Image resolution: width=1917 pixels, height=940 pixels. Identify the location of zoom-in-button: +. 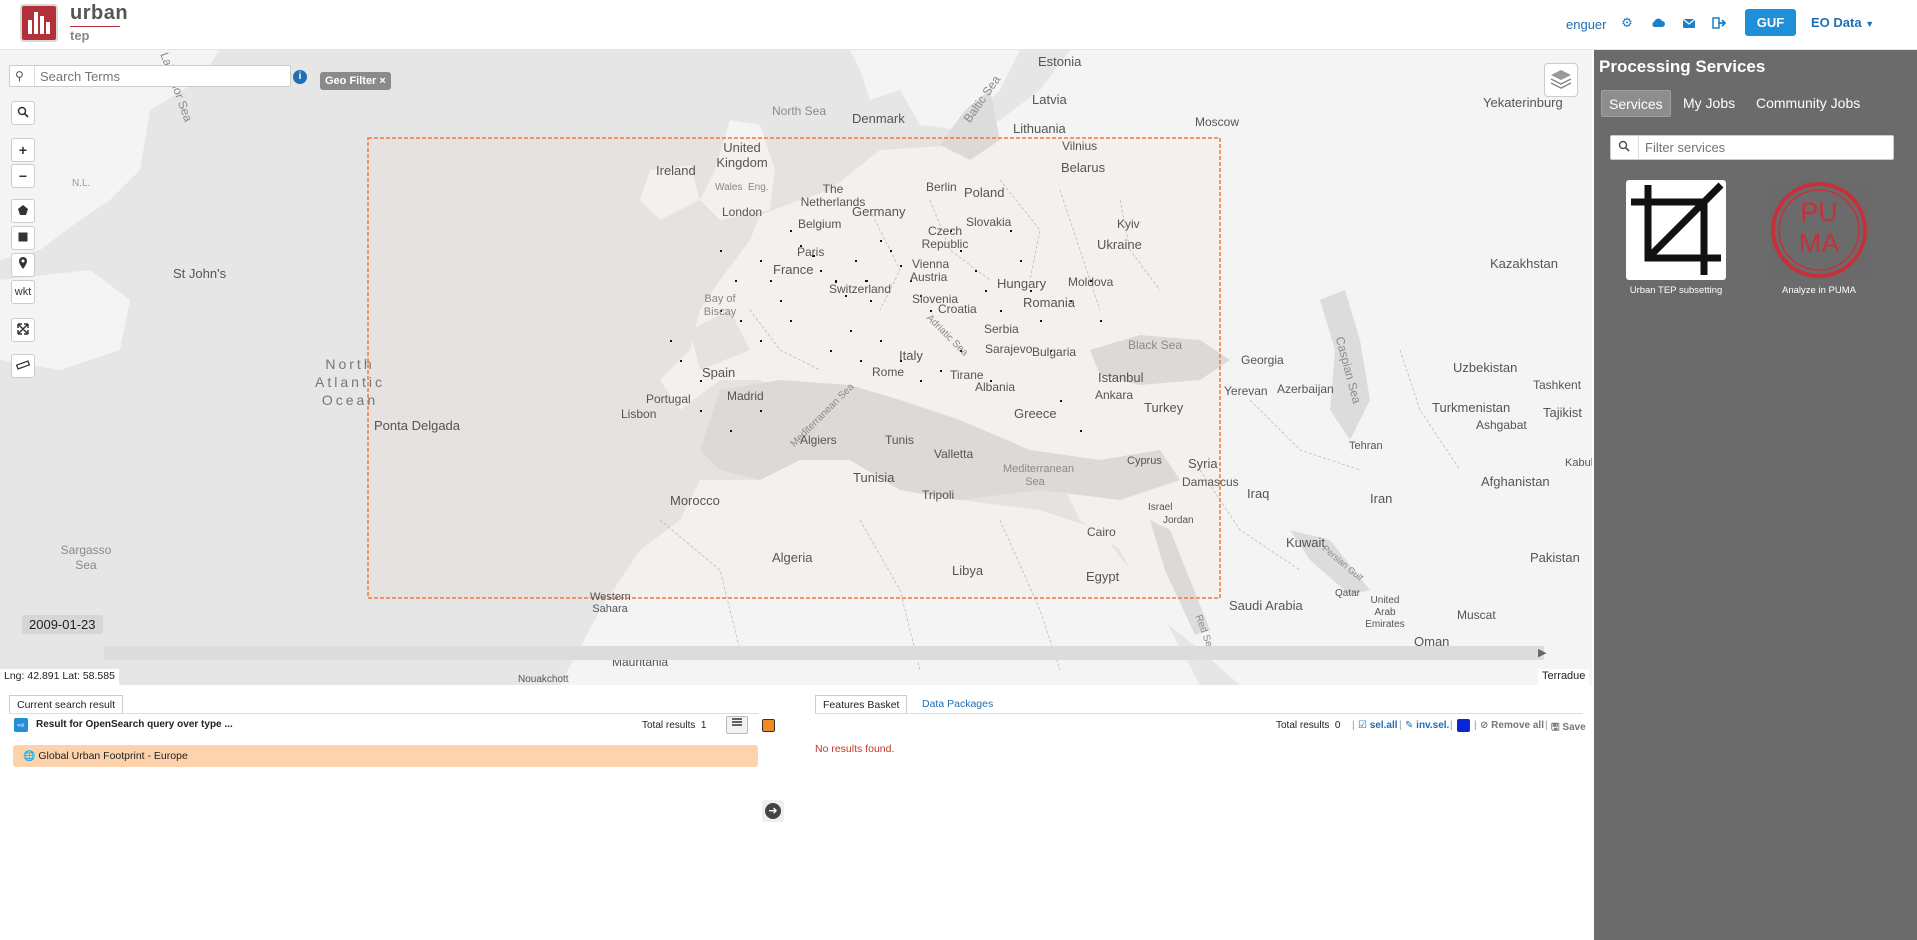
(23, 150).